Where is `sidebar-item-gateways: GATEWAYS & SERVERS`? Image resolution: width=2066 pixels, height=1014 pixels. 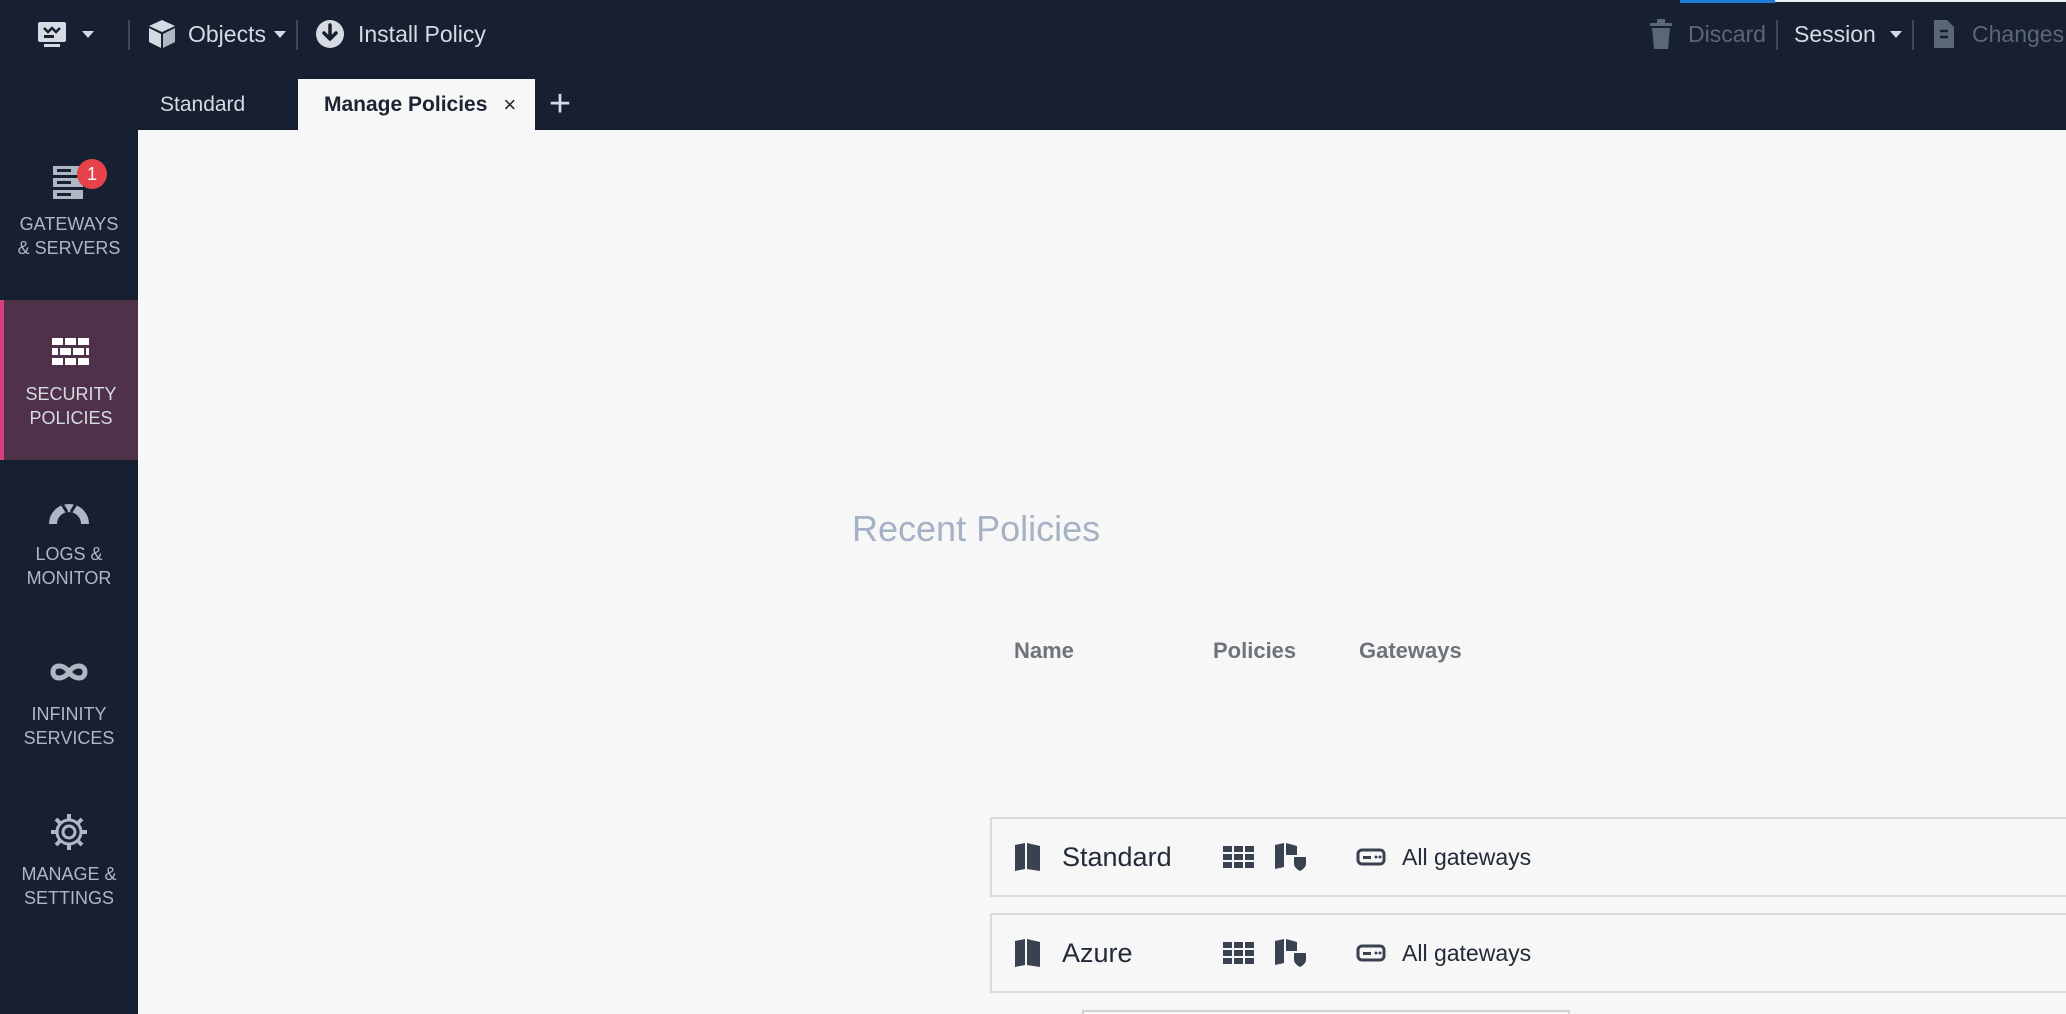
sidebar-item-gateways: GATEWAYS & SERVERS is located at coordinates (69, 210).